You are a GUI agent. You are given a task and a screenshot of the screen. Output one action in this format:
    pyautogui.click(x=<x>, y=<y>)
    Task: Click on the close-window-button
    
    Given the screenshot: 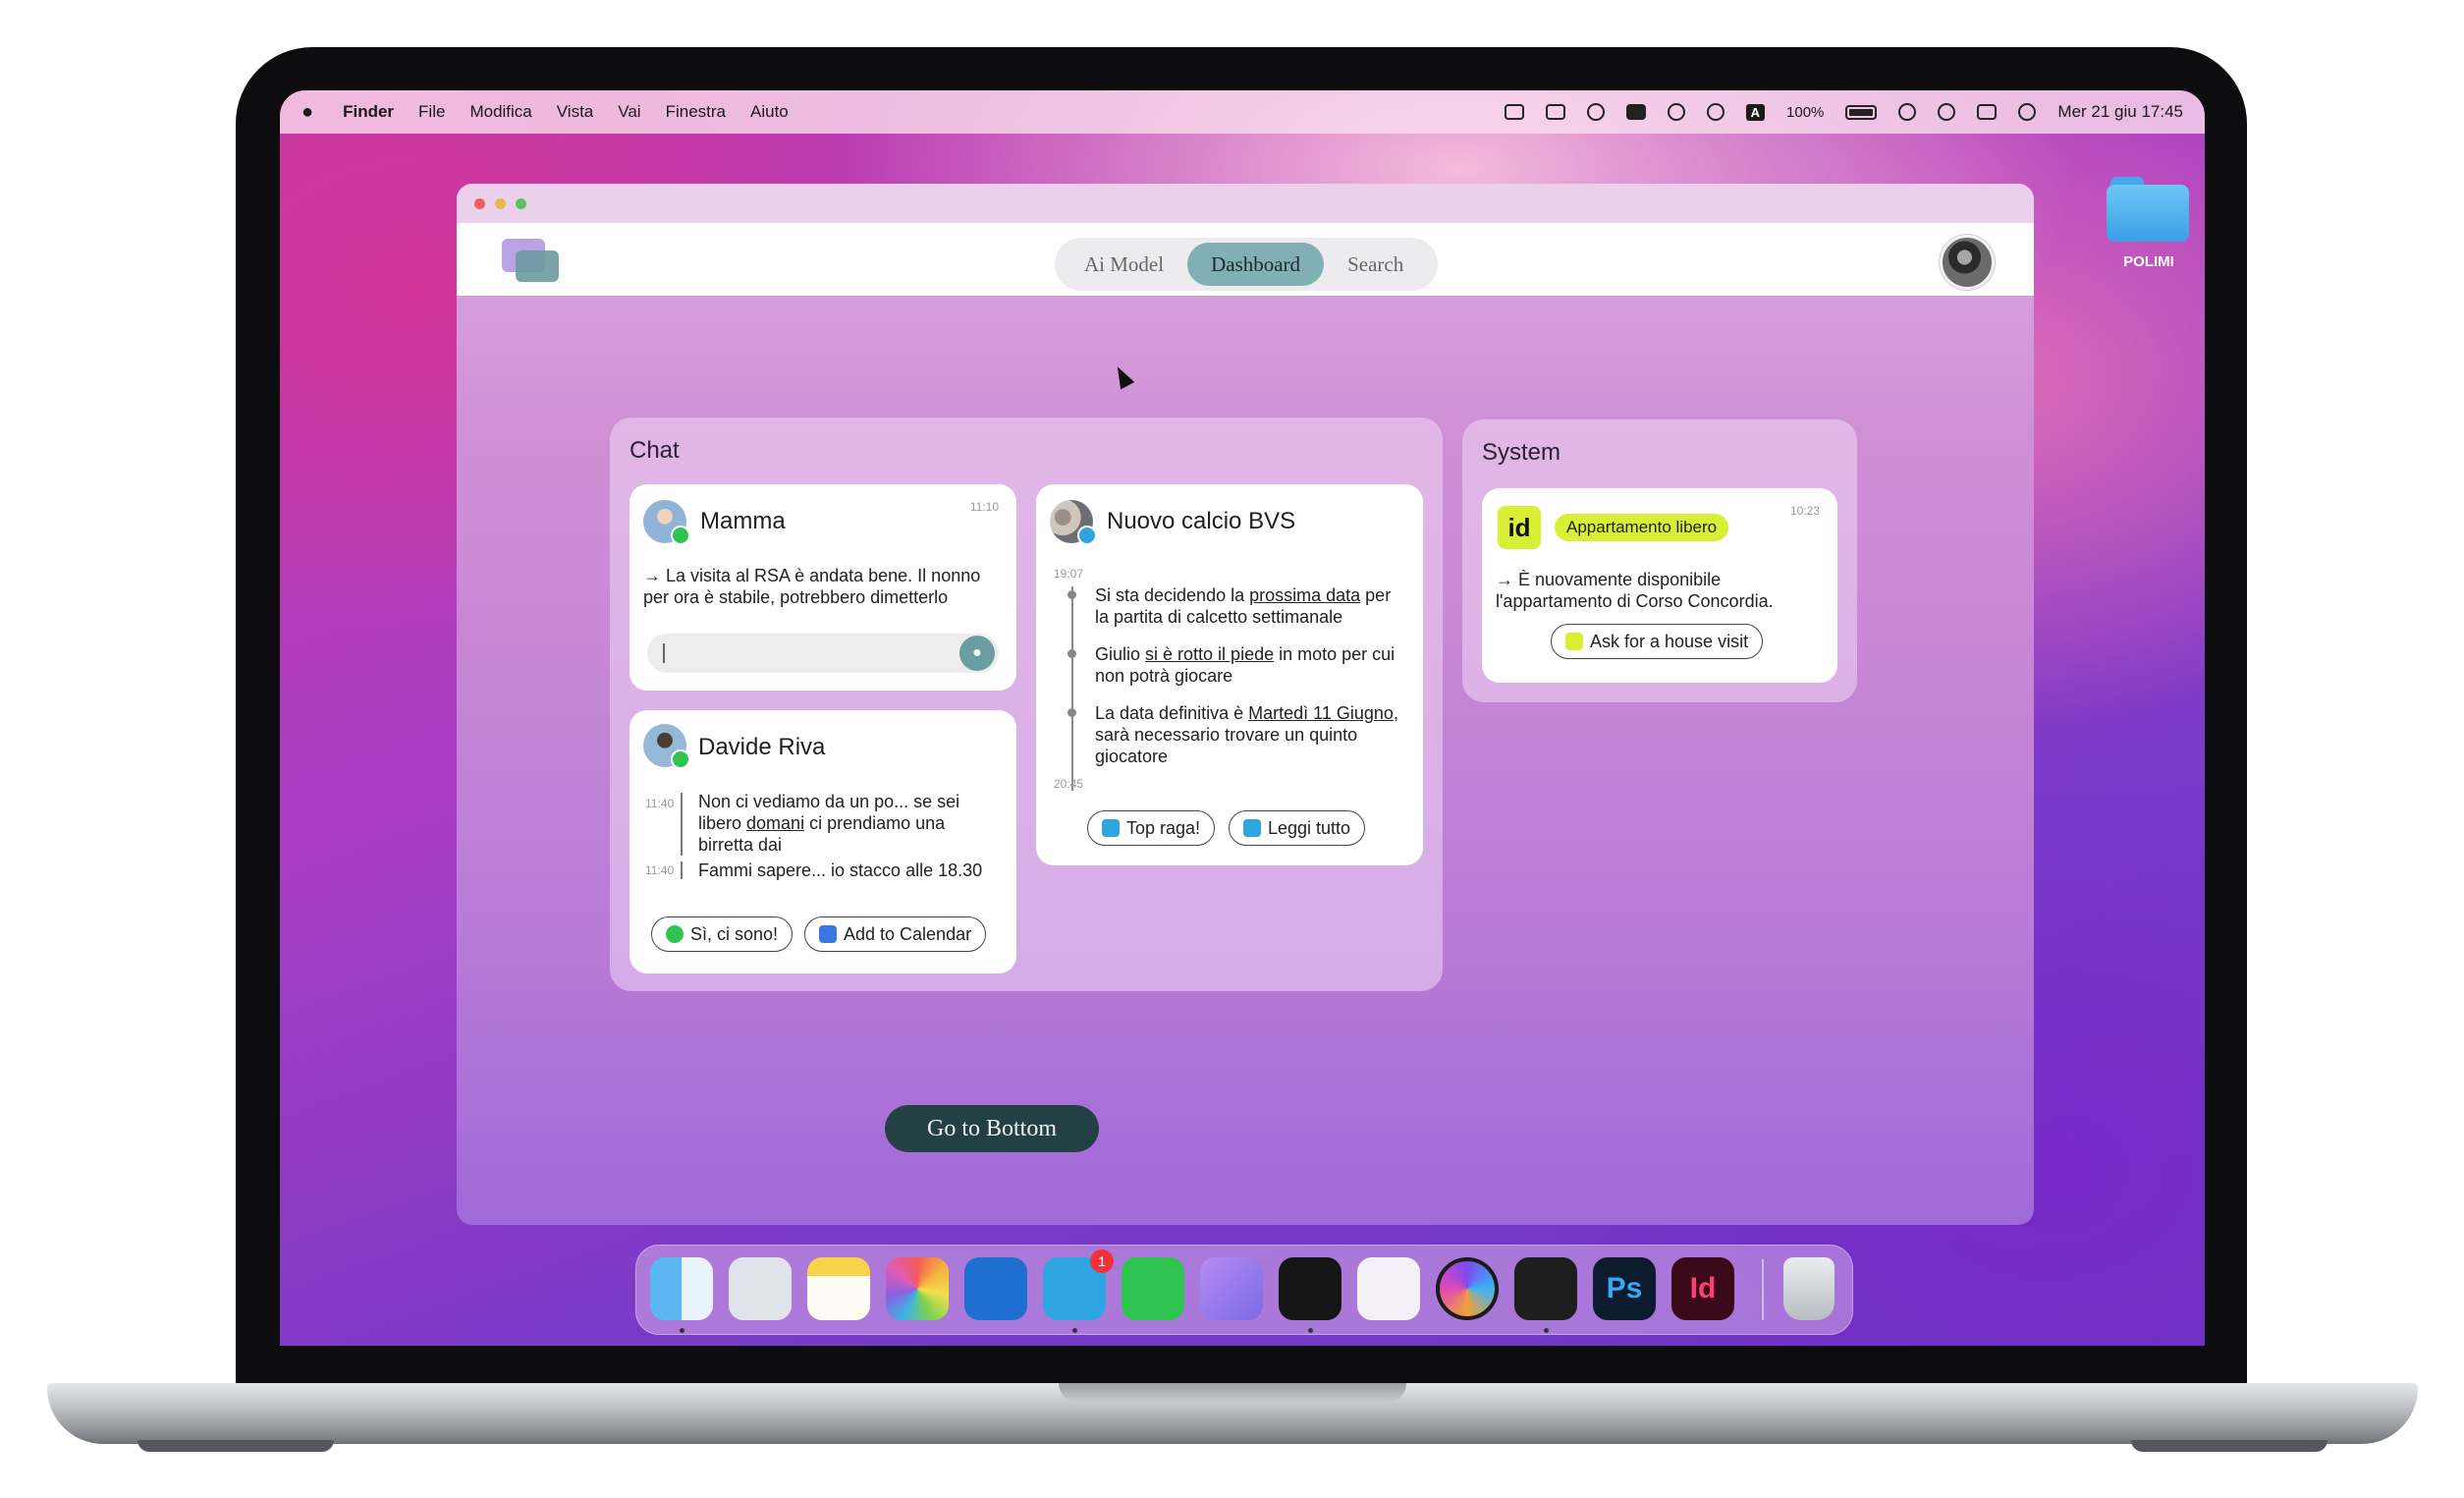 What is the action you would take?
    pyautogui.click(x=479, y=203)
    